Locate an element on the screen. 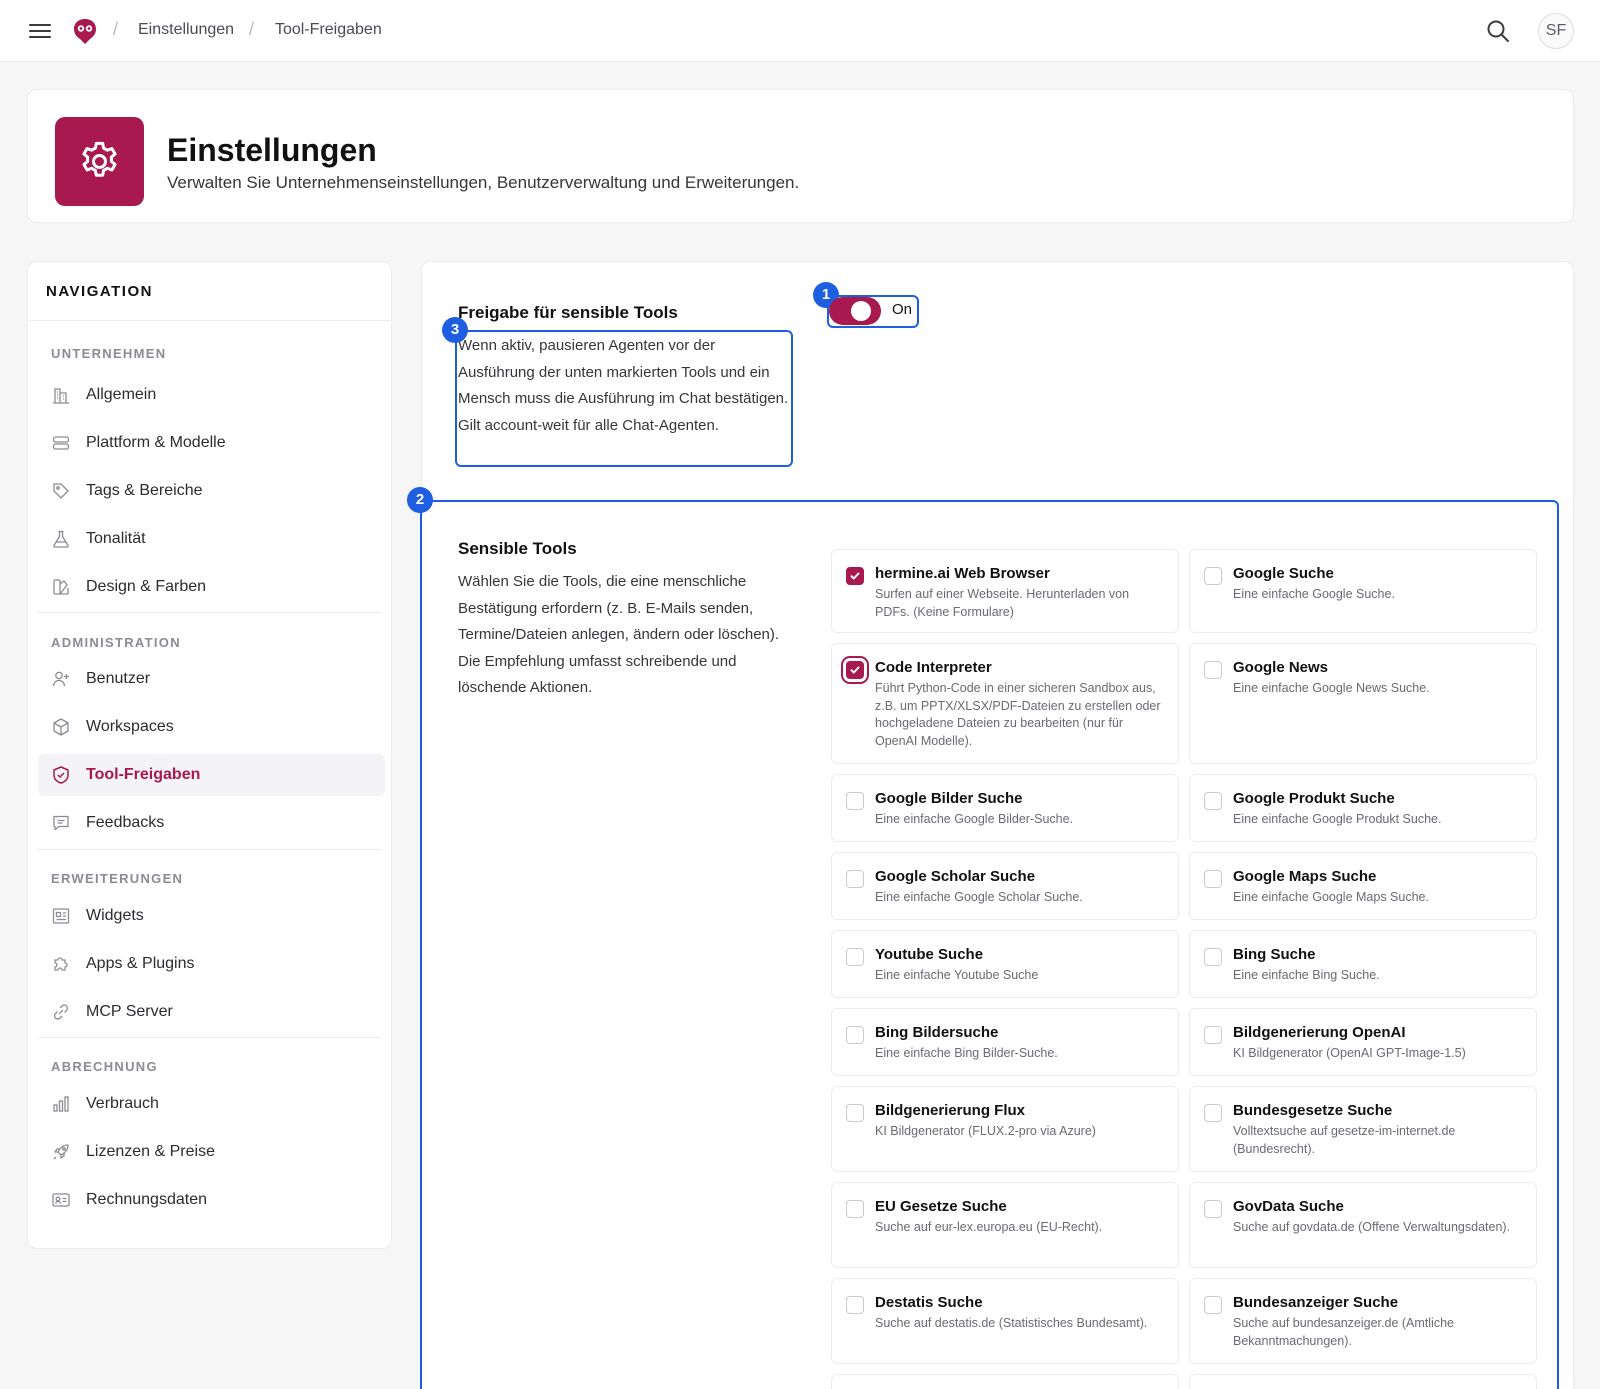 The width and height of the screenshot is (1600, 1389). tool-description: Eine einfache Youtube Suche is located at coordinates (957, 975).